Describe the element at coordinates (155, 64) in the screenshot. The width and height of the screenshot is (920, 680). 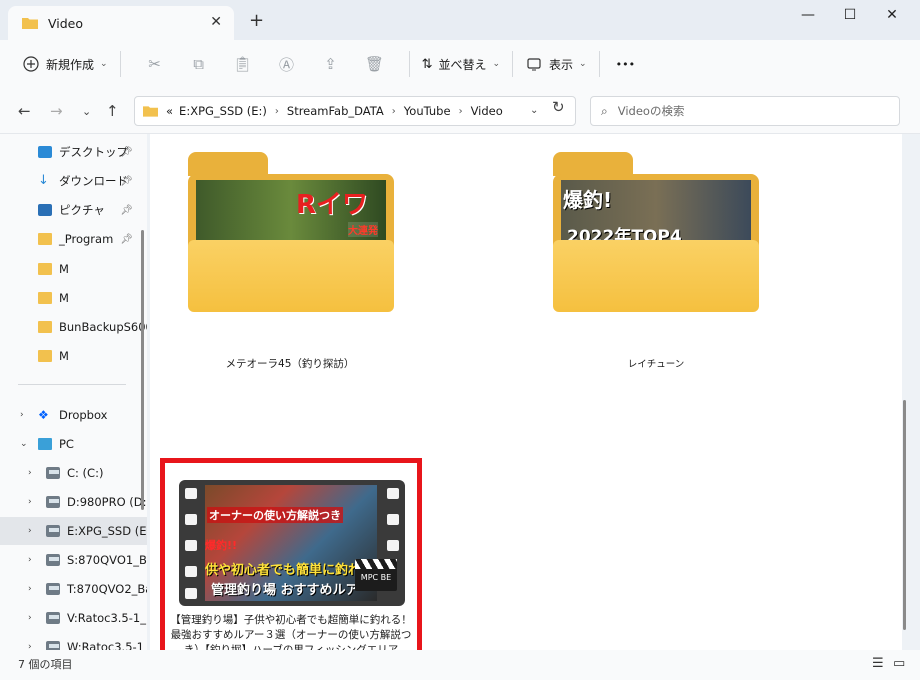
I see `cut-icon: ✂` at that location.